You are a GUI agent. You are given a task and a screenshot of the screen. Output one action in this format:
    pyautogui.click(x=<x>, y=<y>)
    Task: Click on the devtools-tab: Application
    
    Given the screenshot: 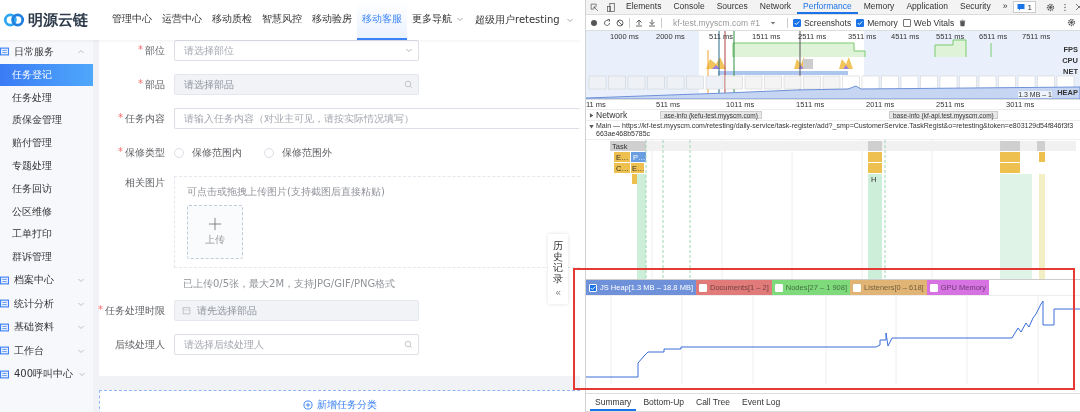 What is the action you would take?
    pyautogui.click(x=927, y=7)
    